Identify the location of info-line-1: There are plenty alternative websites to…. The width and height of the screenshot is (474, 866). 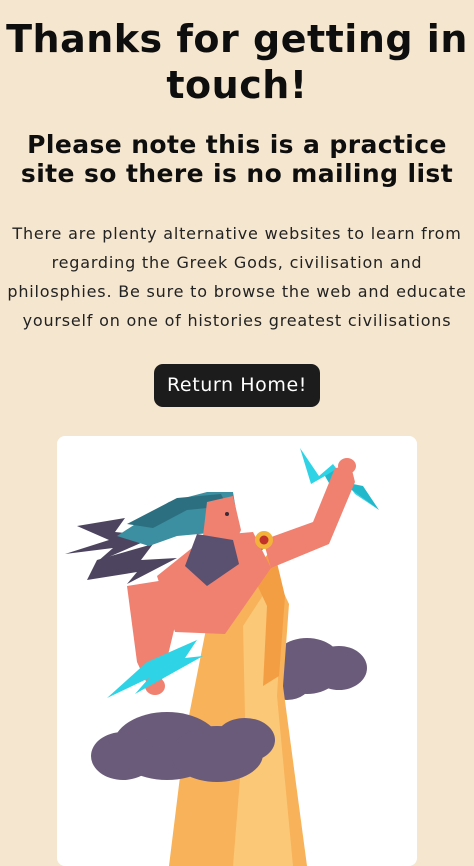
(237, 233).